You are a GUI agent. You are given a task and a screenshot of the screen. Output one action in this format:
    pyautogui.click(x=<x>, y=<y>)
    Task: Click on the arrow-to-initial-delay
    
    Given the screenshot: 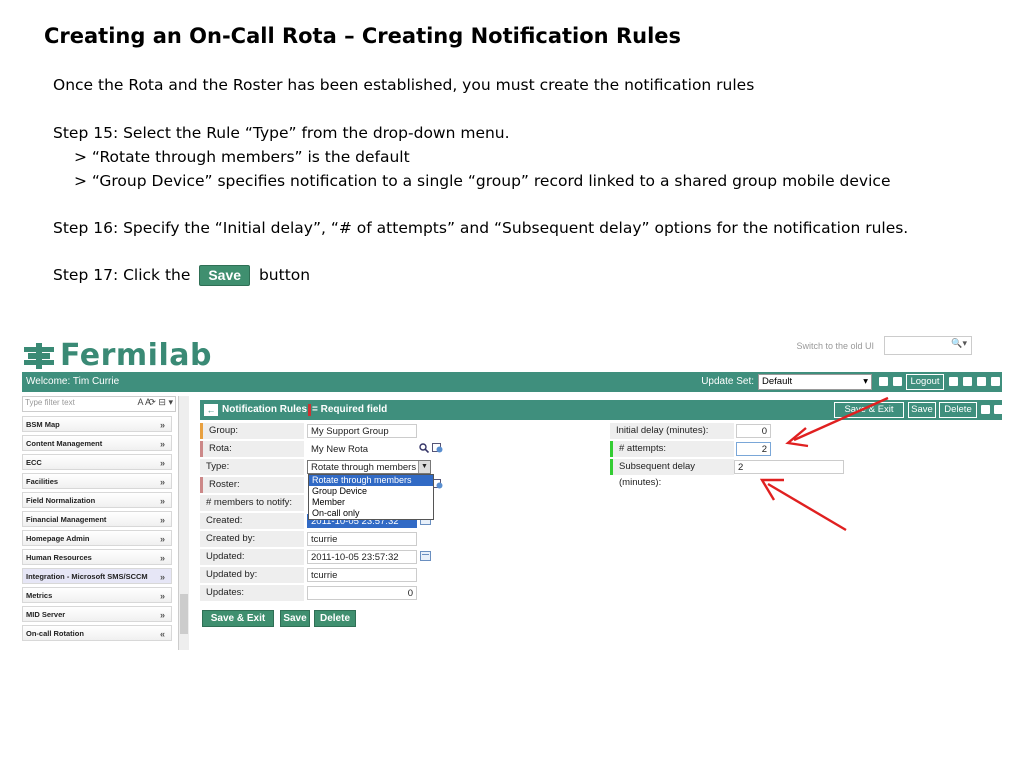 What is the action you would take?
    pyautogui.click(x=837, y=422)
    